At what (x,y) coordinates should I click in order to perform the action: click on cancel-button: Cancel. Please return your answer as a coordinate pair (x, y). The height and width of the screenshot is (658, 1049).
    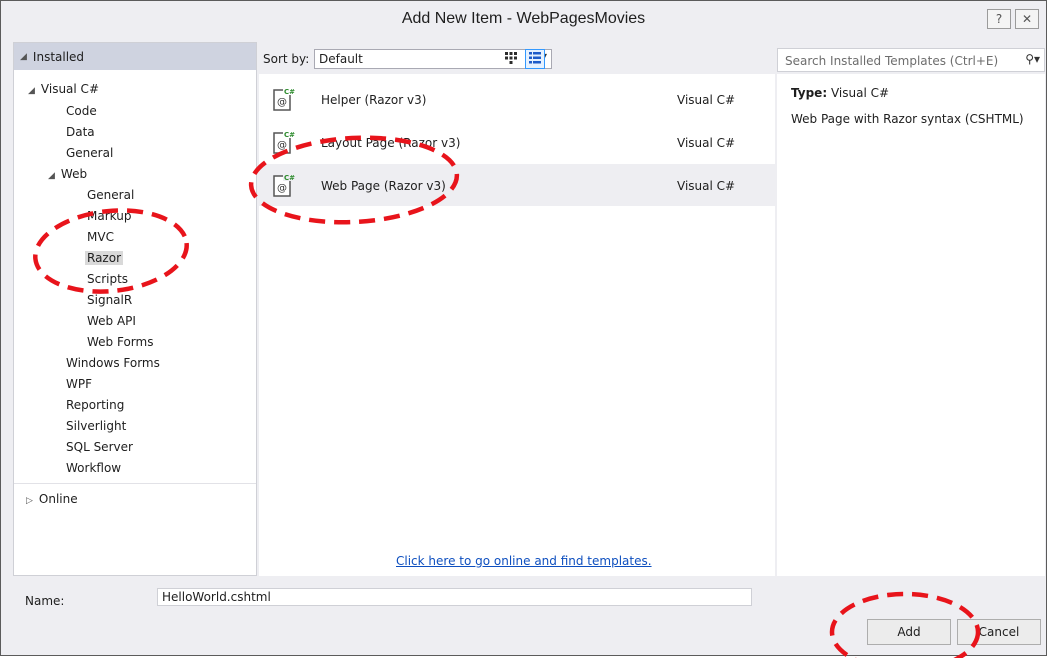
    Looking at the image, I should click on (999, 632).